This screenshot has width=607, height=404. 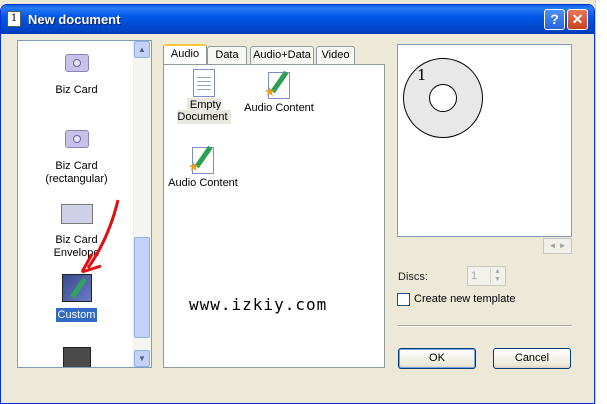 What do you see at coordinates (258, 304) in the screenshot?
I see `watermark-text: www.izkiy.com` at bounding box center [258, 304].